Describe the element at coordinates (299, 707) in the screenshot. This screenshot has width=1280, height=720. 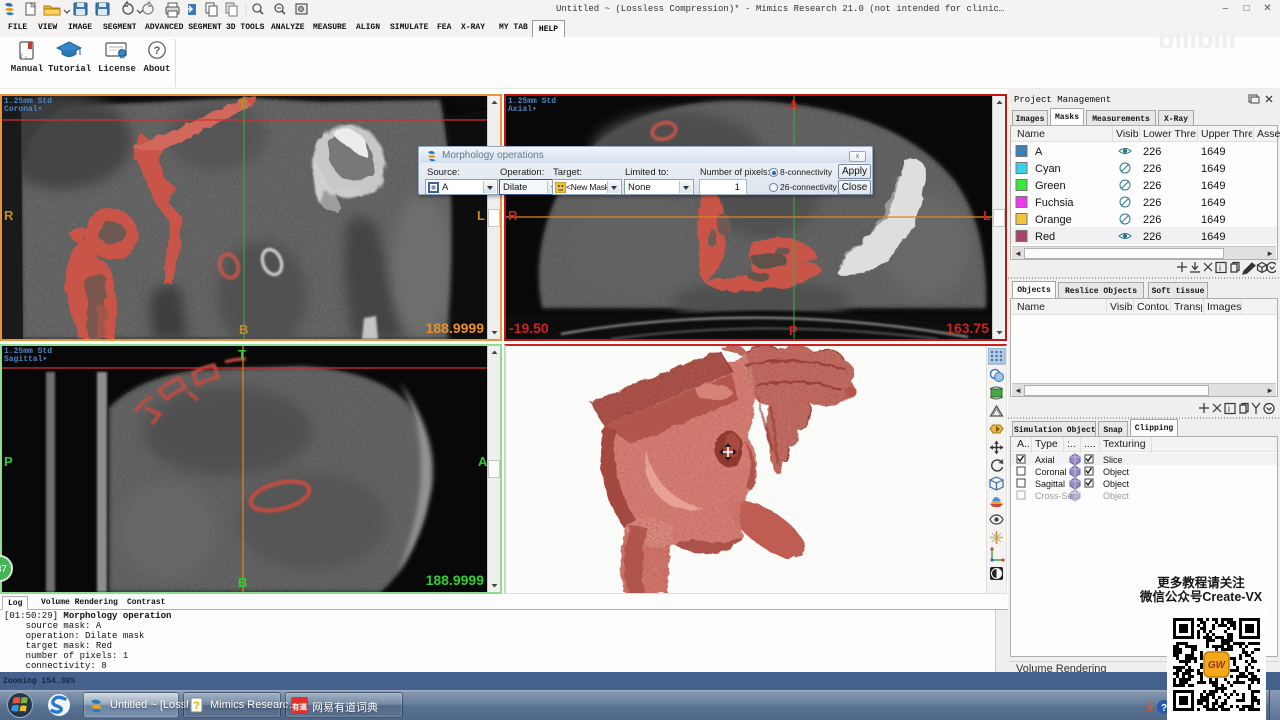
I see `svg-text: 有道` at that location.